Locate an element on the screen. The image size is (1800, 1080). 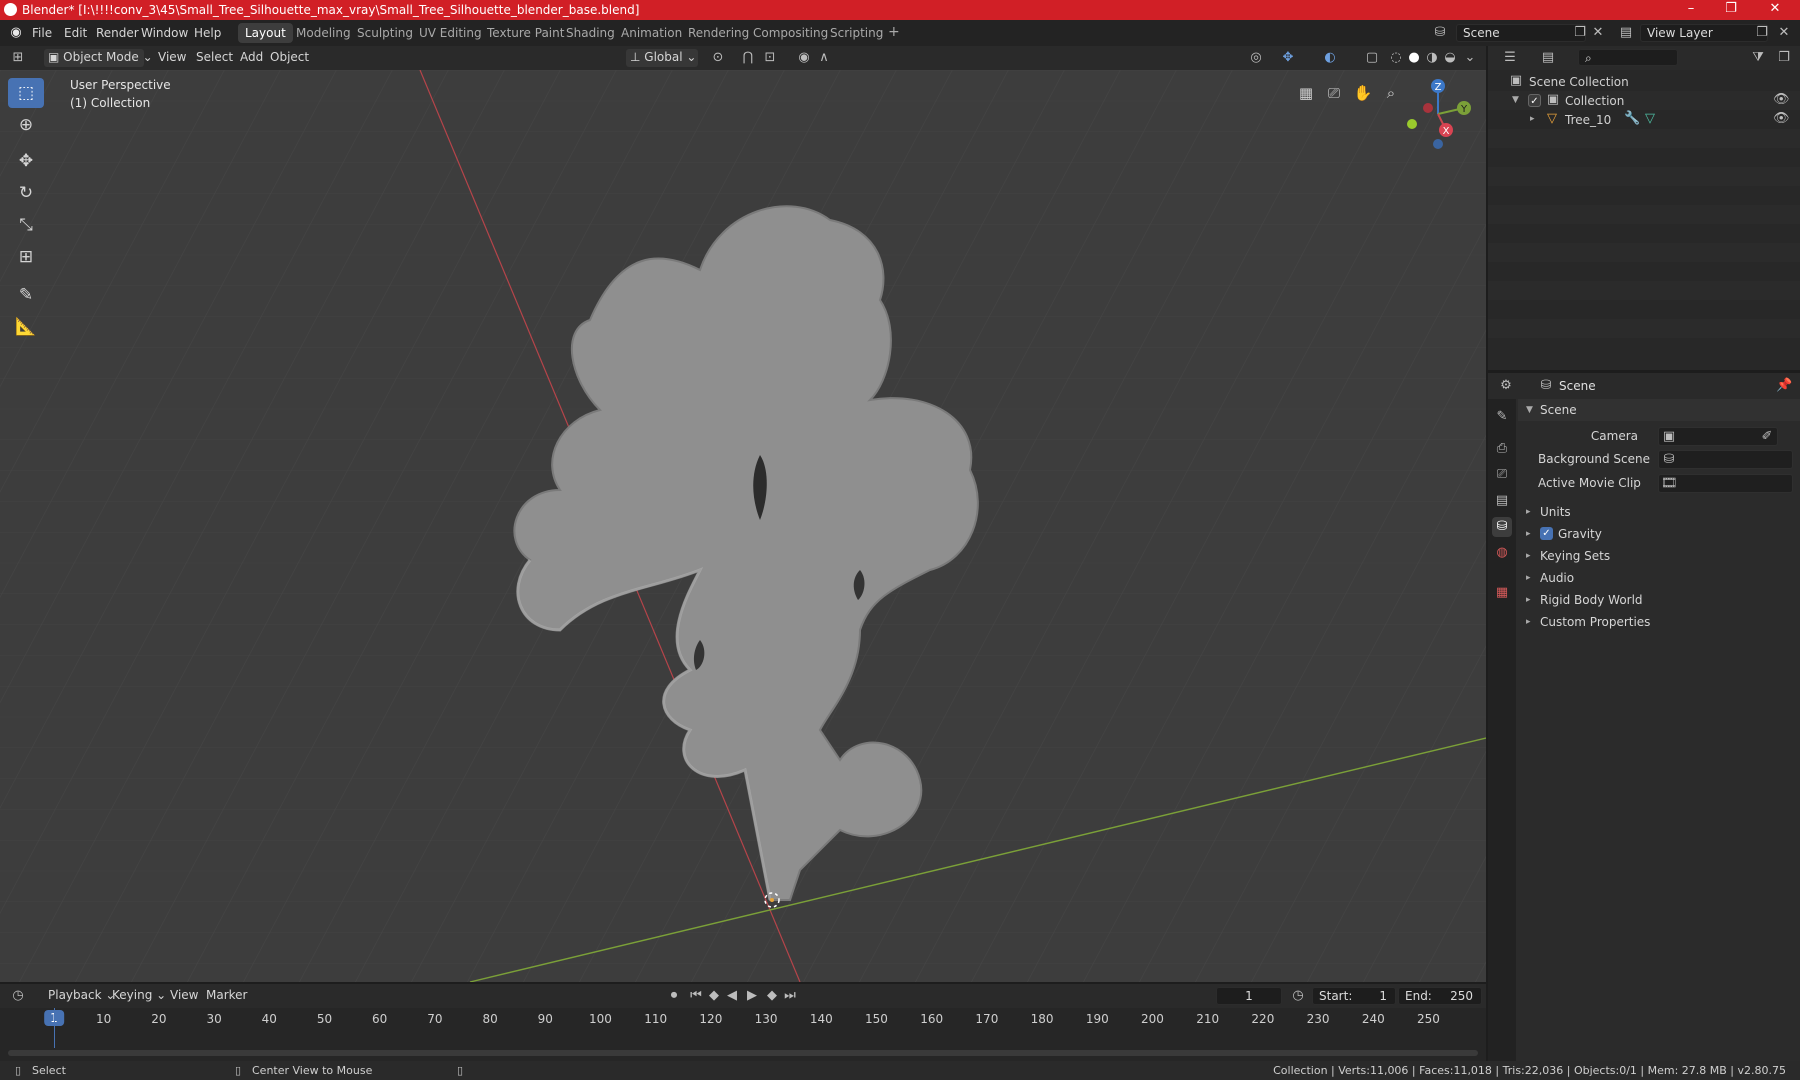
menu-view: View is located at coordinates (172, 58).